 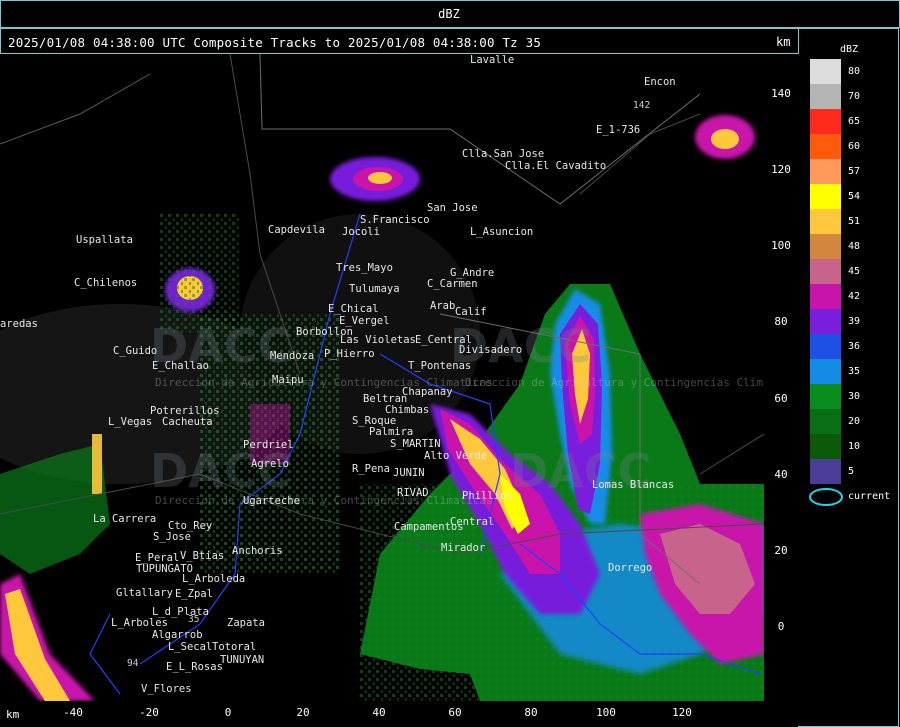 What do you see at coordinates (781, 245) in the screenshot?
I see `y-tick-label: 100` at bounding box center [781, 245].